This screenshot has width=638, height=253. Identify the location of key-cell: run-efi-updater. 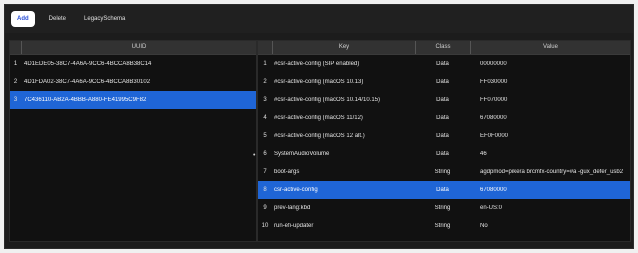
(343, 226).